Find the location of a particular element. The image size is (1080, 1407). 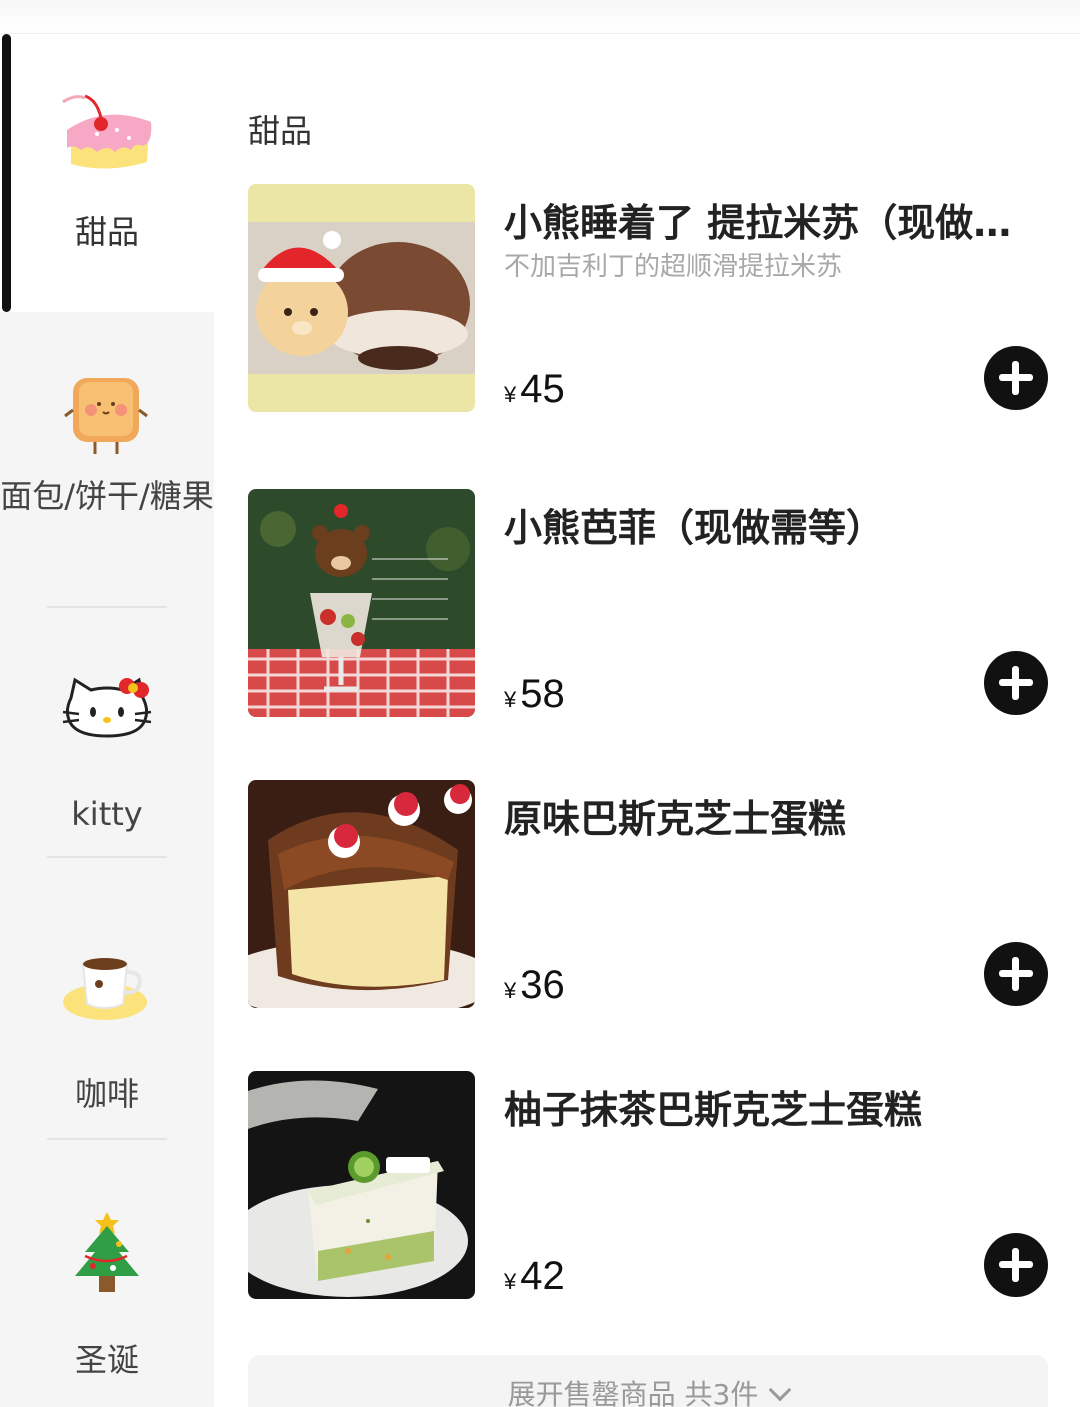

product-price: ¥36 is located at coordinates (534, 985).